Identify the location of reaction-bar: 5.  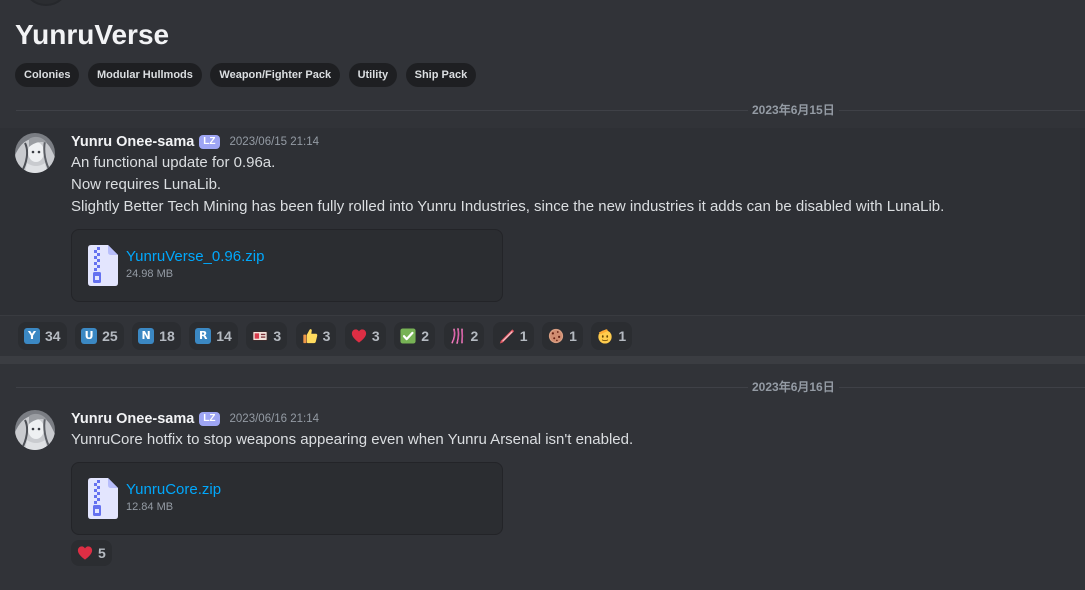
(91, 553).